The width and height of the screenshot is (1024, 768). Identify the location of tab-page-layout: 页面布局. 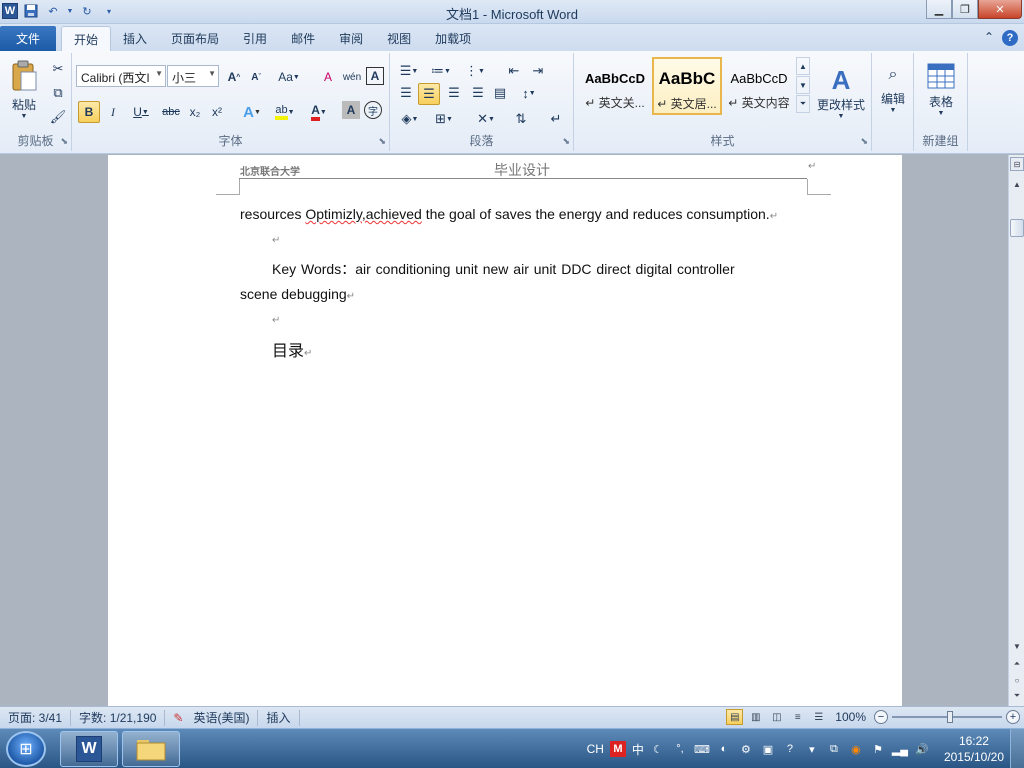
(195, 38).